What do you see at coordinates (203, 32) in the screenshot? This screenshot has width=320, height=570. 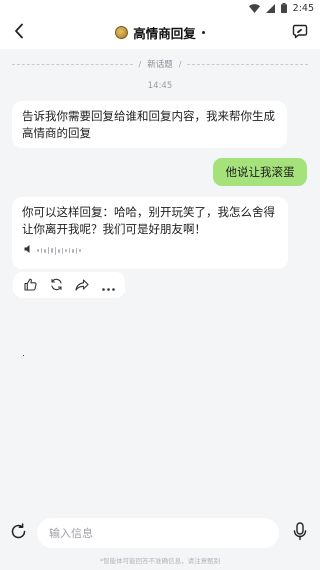 I see `title-dot-icon` at bounding box center [203, 32].